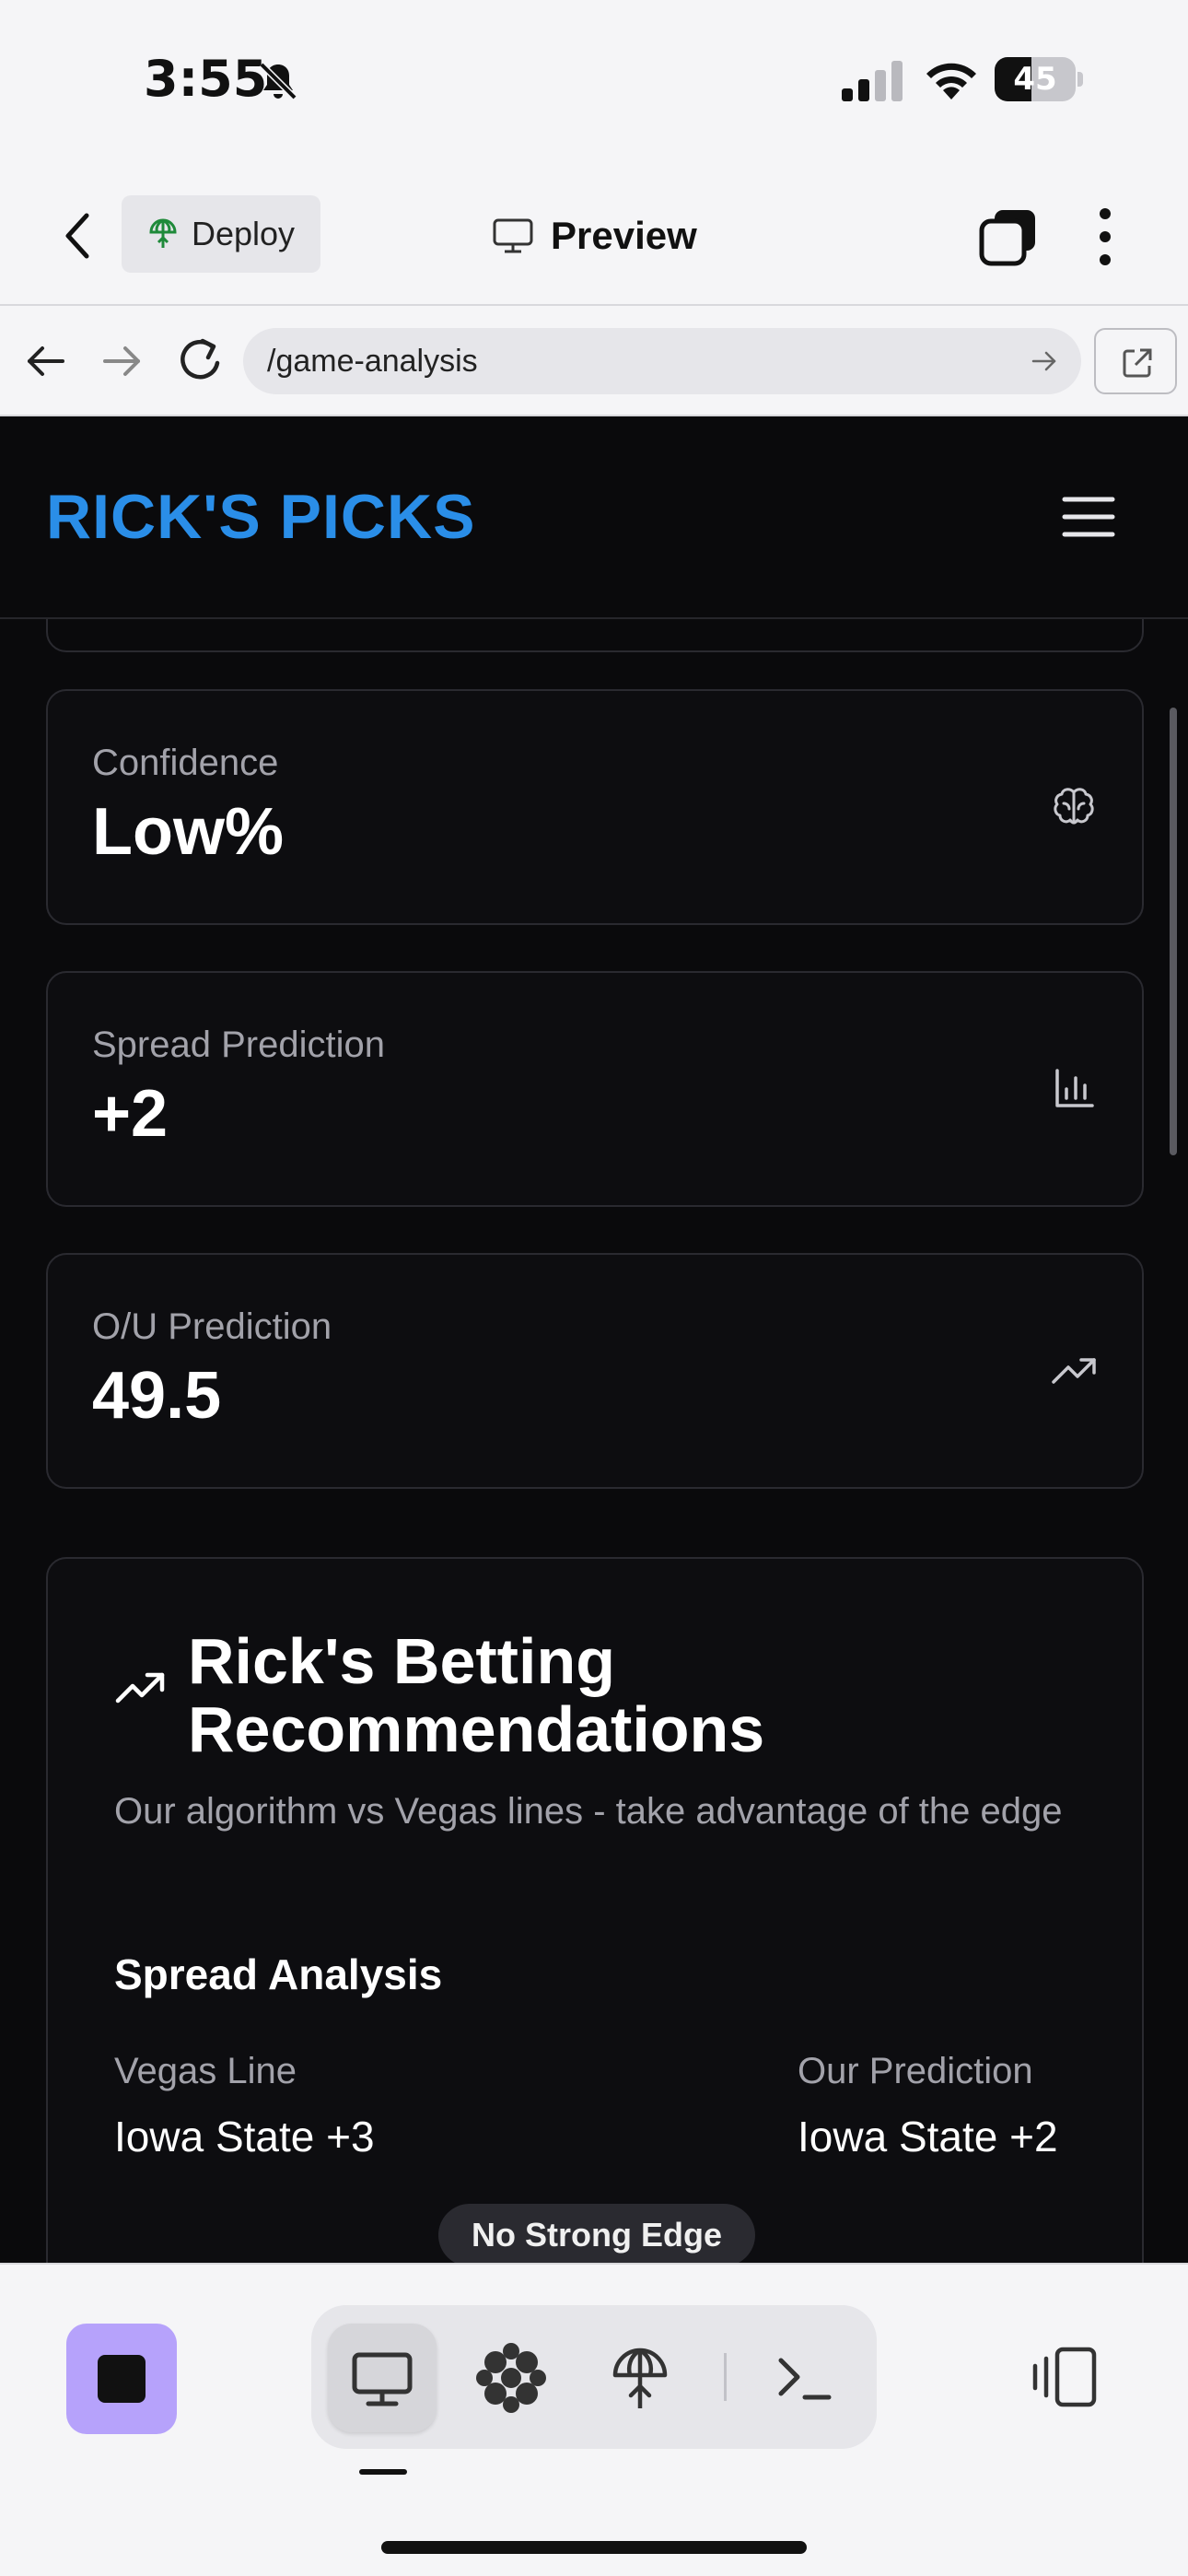  Describe the element at coordinates (278, 81) in the screenshot. I see `bell-slash-icon` at that location.